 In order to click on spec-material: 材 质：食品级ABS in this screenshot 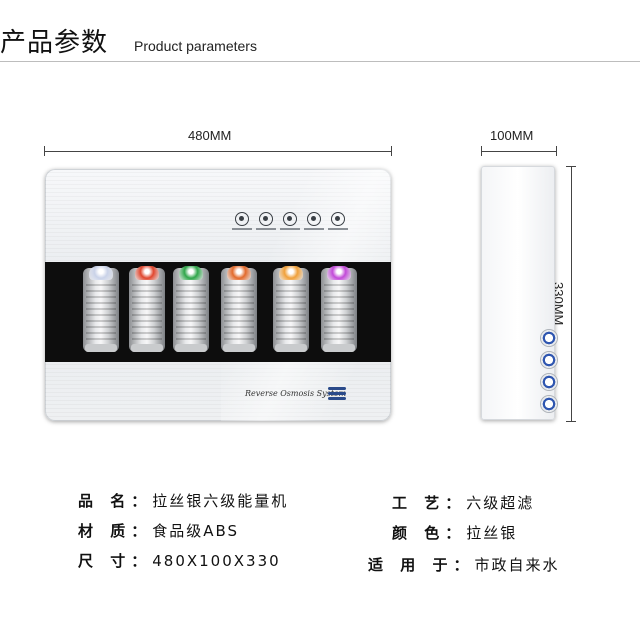, I will do `click(158, 530)`.